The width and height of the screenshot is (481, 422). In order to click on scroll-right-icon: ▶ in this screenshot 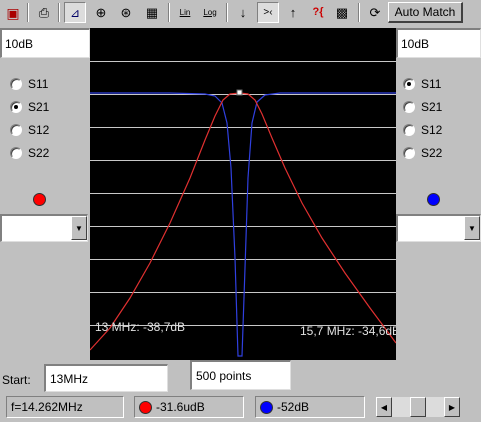, I will do `click(452, 407)`.